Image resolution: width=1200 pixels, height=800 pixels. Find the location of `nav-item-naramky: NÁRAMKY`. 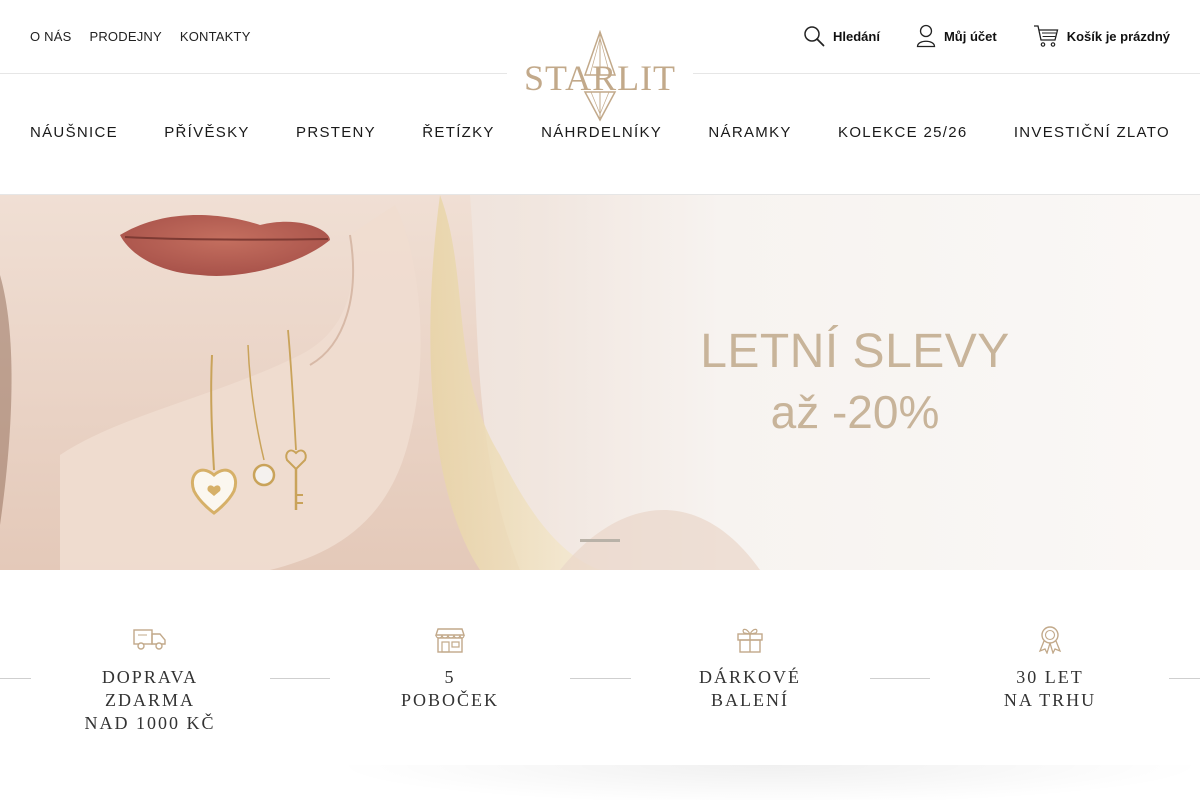

nav-item-naramky: NÁRAMKY is located at coordinates (749, 132).